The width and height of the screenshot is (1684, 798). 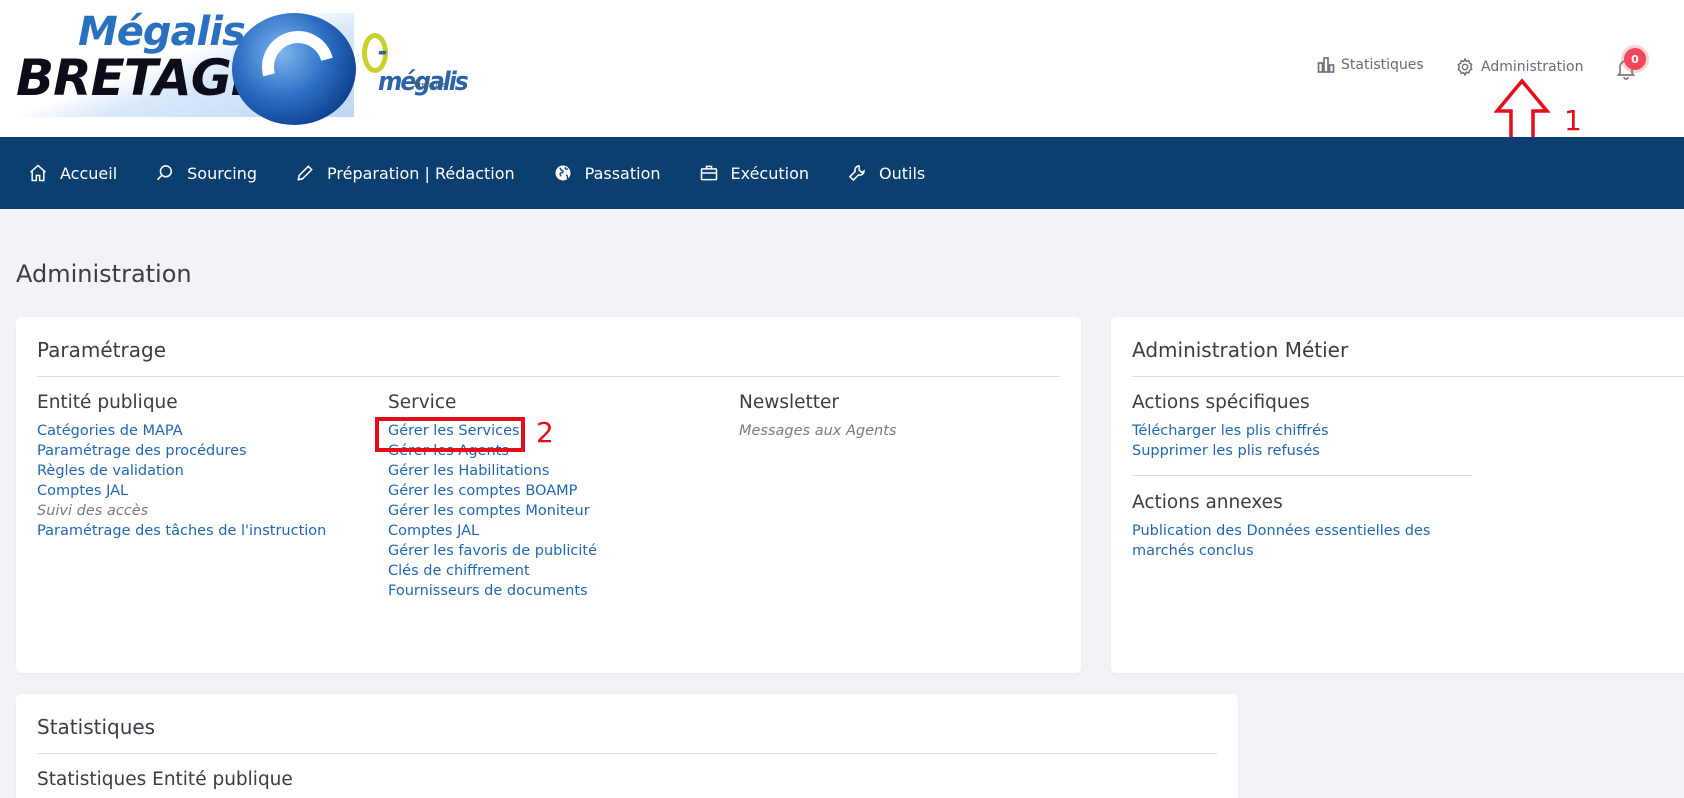 What do you see at coordinates (1635, 59) in the screenshot?
I see `notification-badge: 0` at bounding box center [1635, 59].